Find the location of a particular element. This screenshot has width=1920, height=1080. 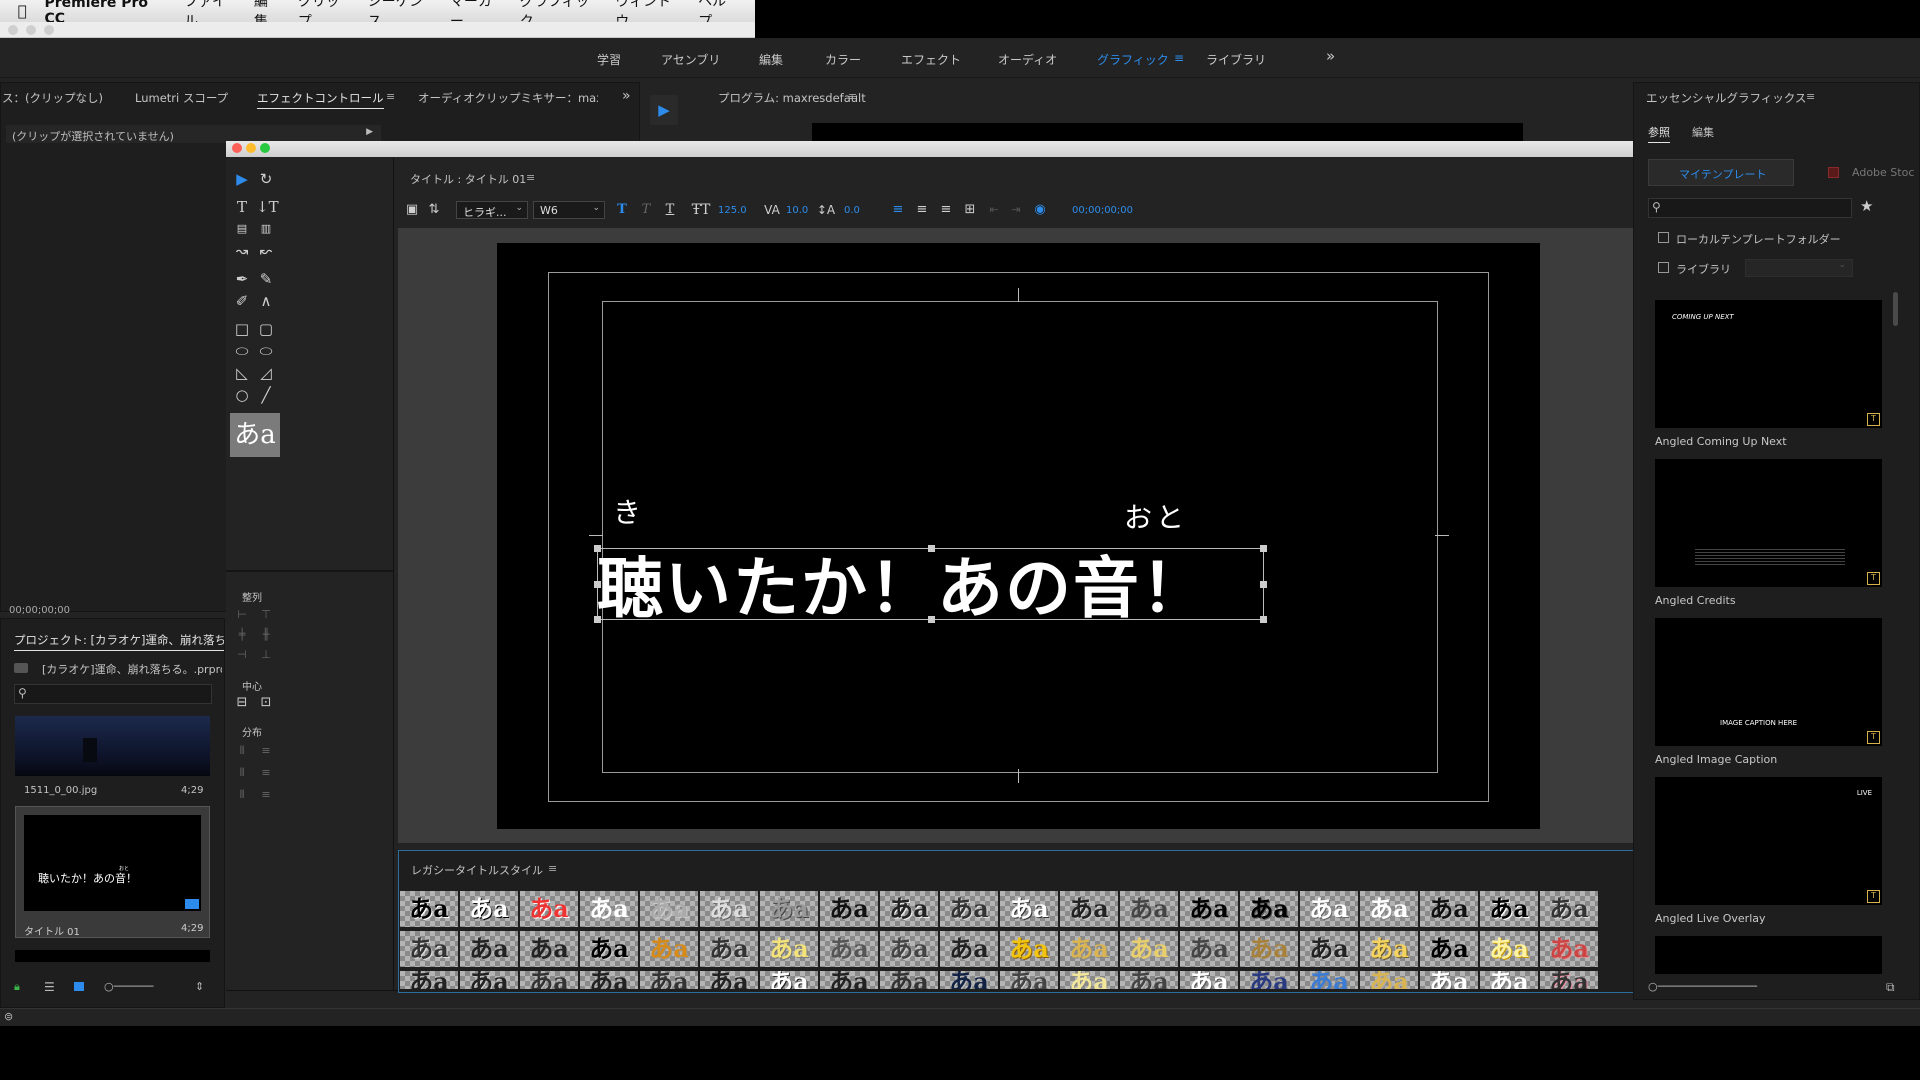

panel-menu-icon: ≡ is located at coordinates (390, 96).